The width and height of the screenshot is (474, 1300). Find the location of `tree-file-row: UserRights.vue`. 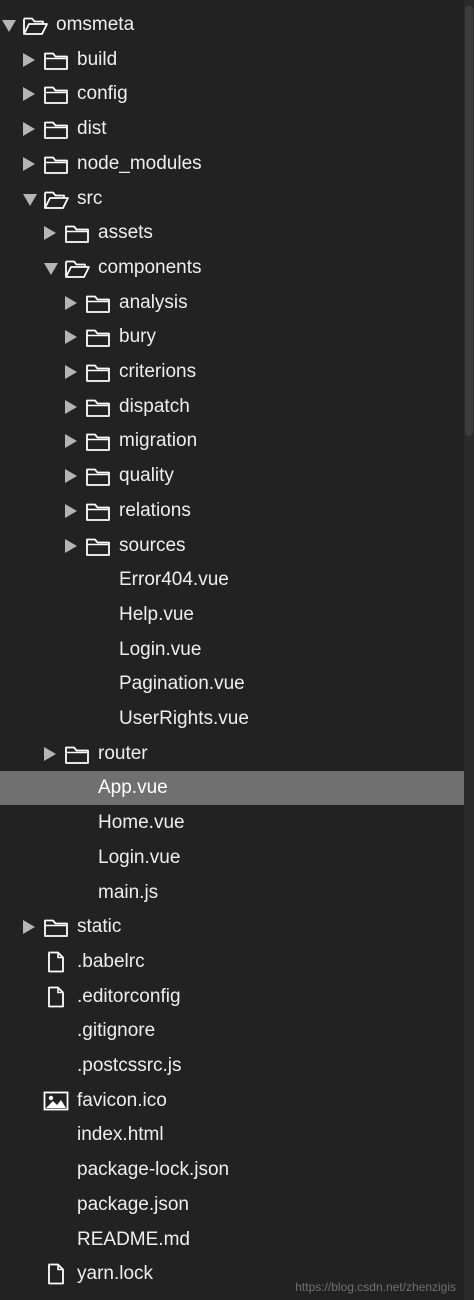

tree-file-row: UserRights.vue is located at coordinates (232, 719).